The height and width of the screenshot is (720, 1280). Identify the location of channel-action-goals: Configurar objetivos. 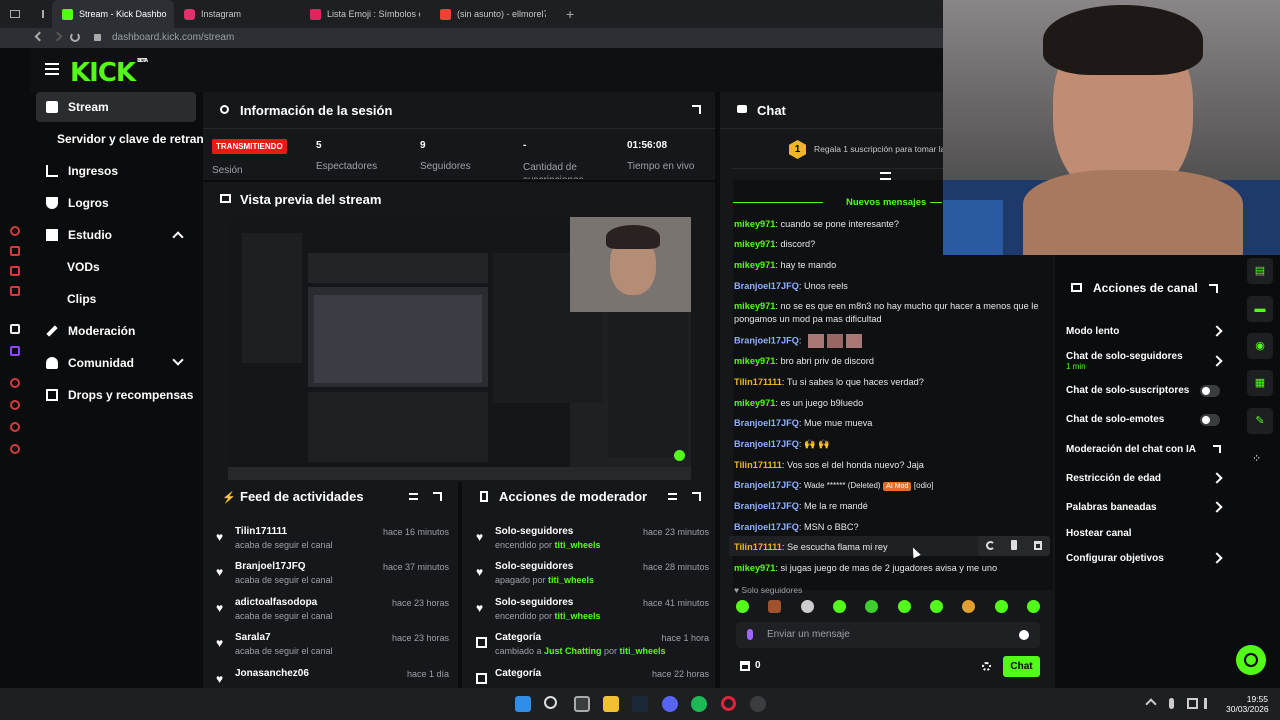
(1115, 558).